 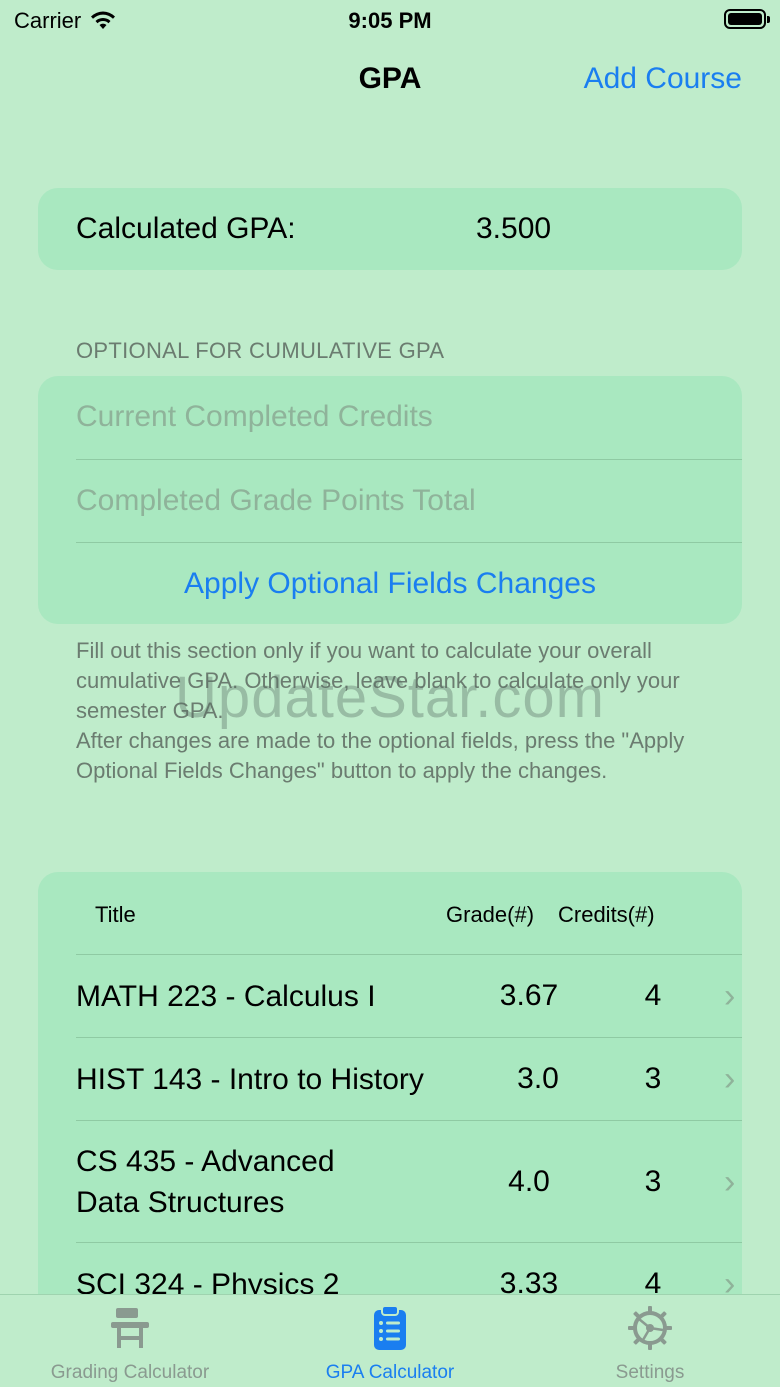 I want to click on tab-label: Settings, so click(x=650, y=1372).